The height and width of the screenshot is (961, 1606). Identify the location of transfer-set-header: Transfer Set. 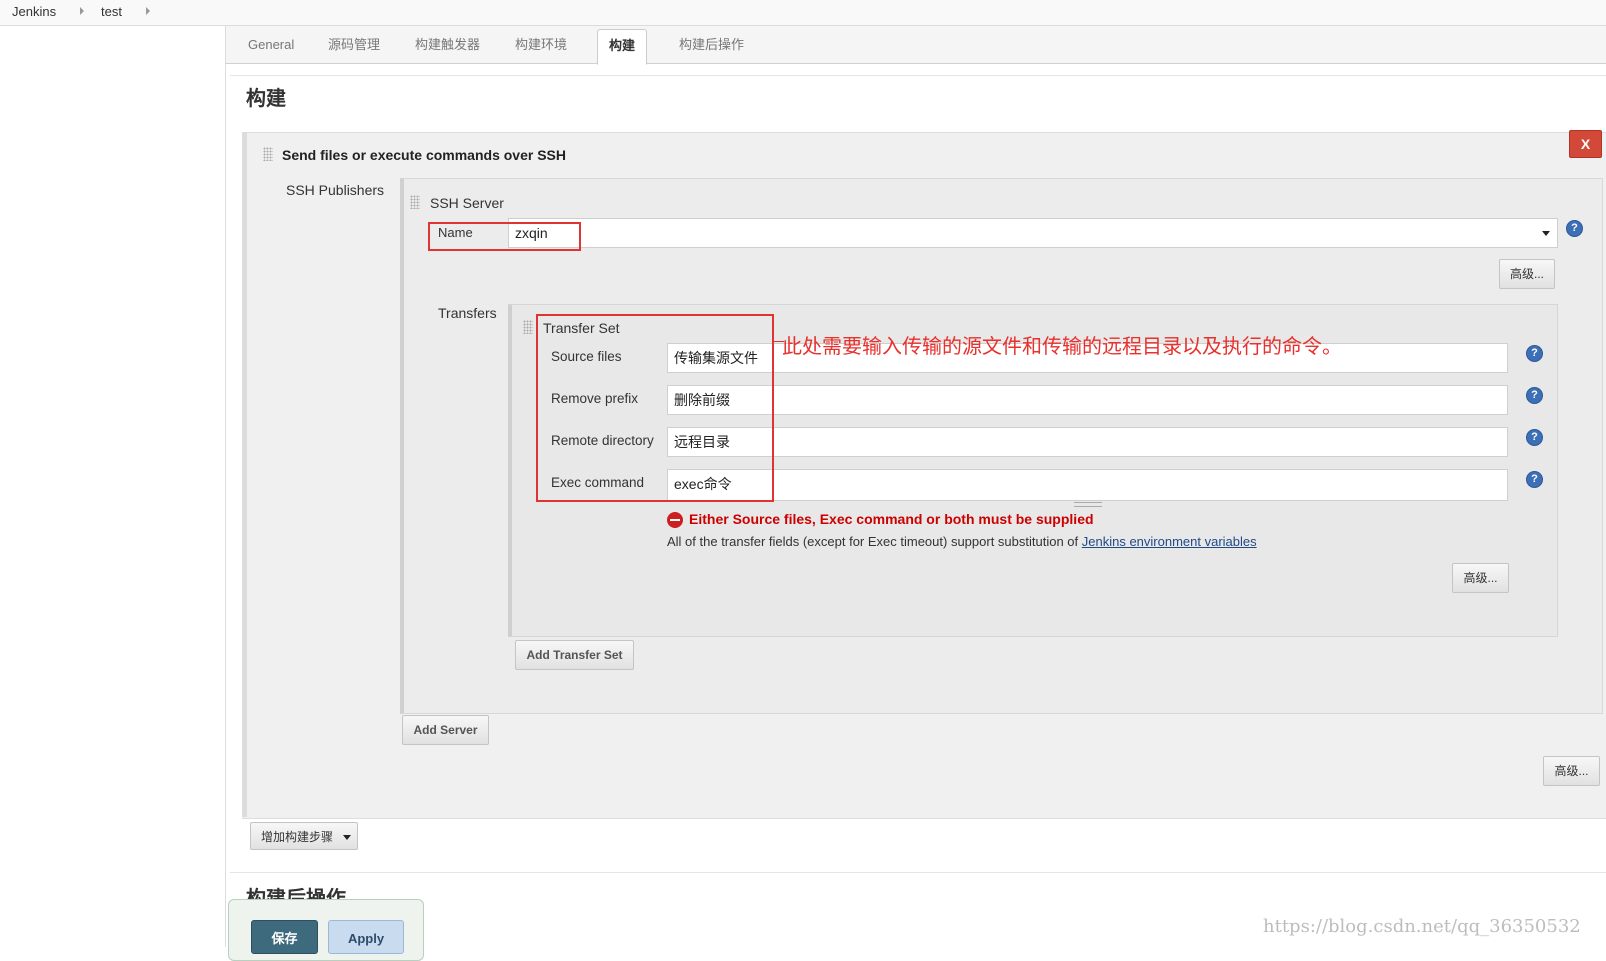
(581, 328).